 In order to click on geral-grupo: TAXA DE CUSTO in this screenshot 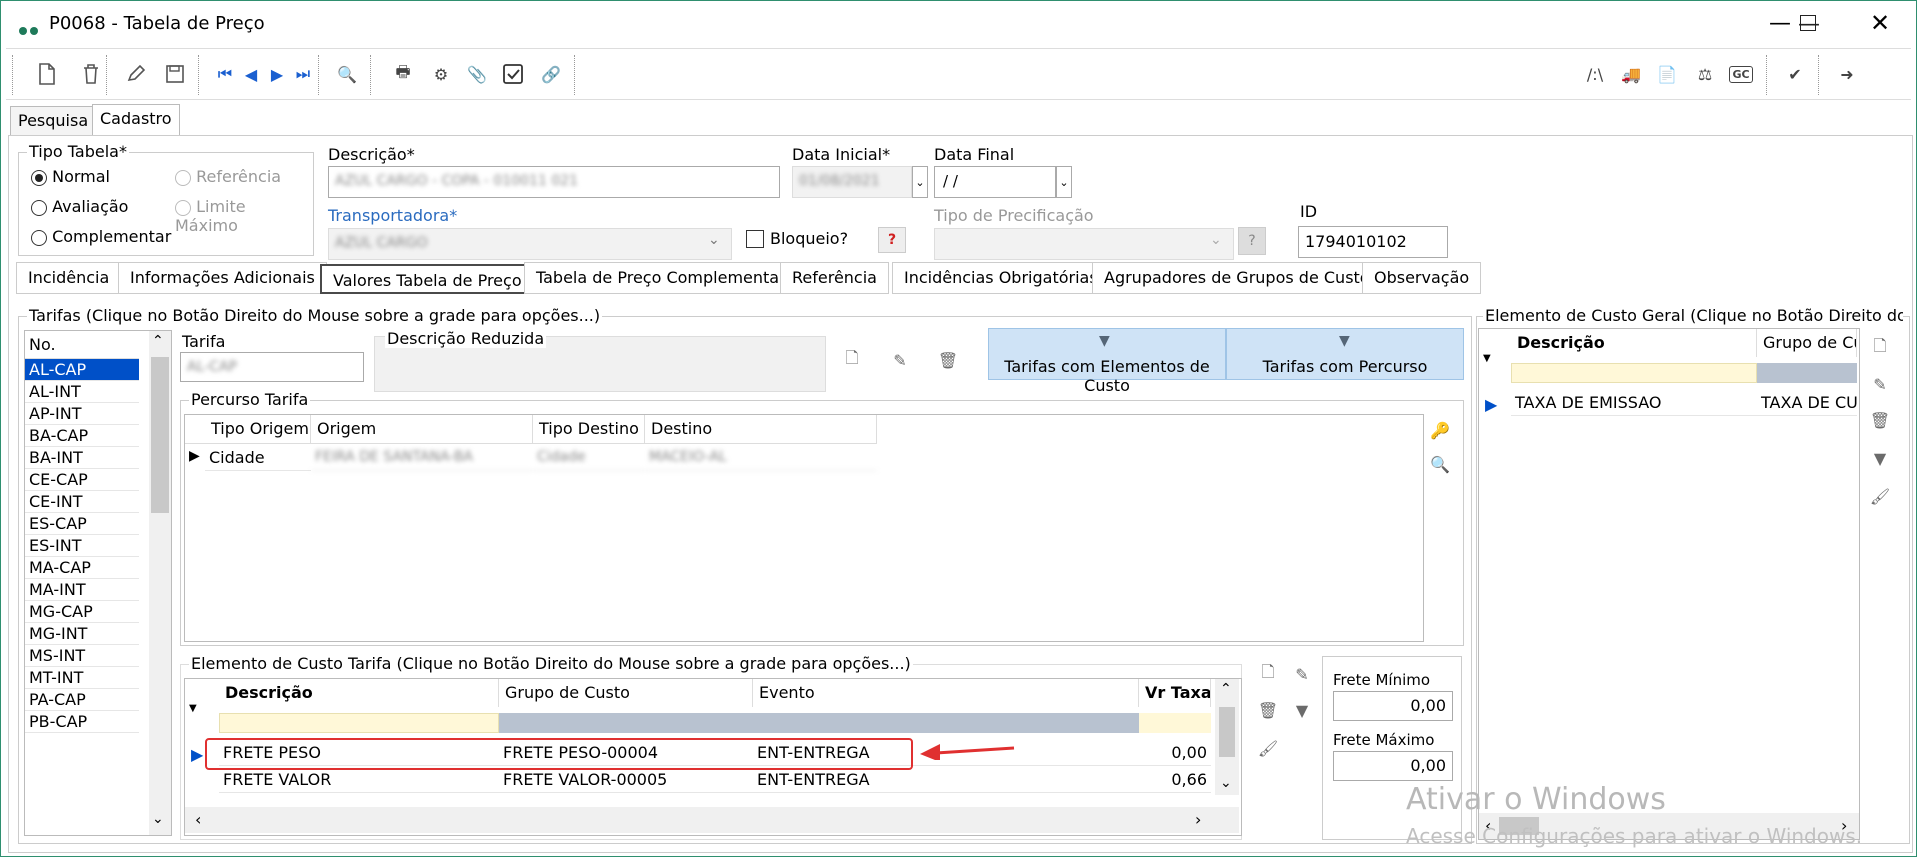, I will do `click(1807, 402)`.